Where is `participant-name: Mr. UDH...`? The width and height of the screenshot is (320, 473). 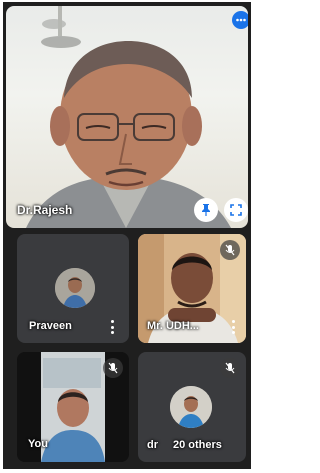 participant-name: Mr. UDH... is located at coordinates (173, 326).